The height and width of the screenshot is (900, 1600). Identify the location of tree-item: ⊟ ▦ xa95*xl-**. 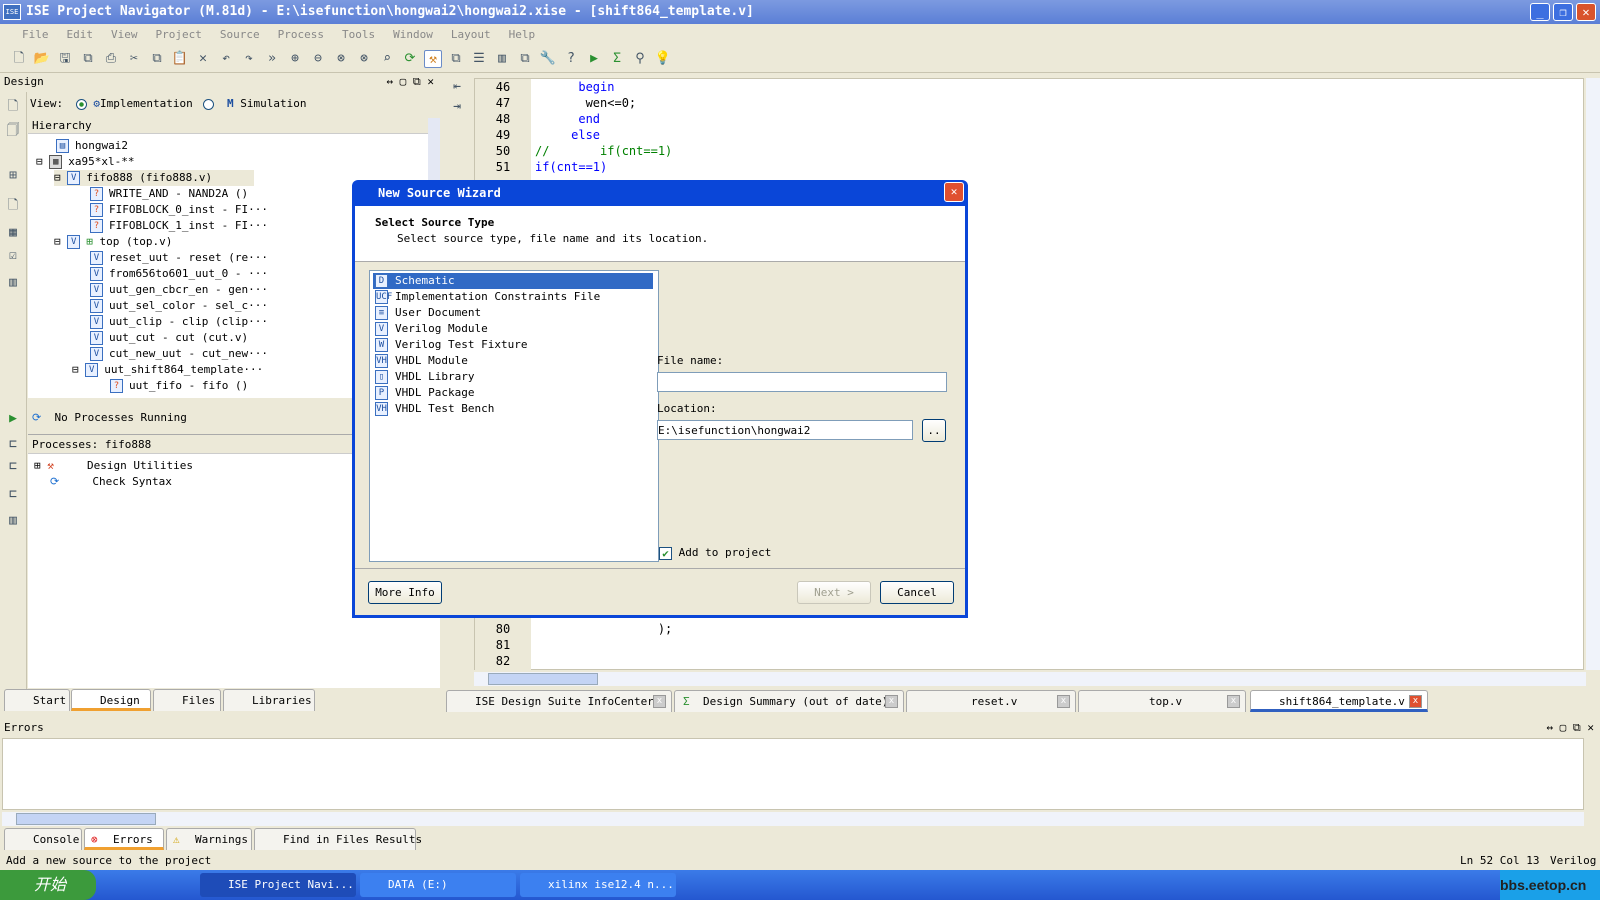
(85, 162).